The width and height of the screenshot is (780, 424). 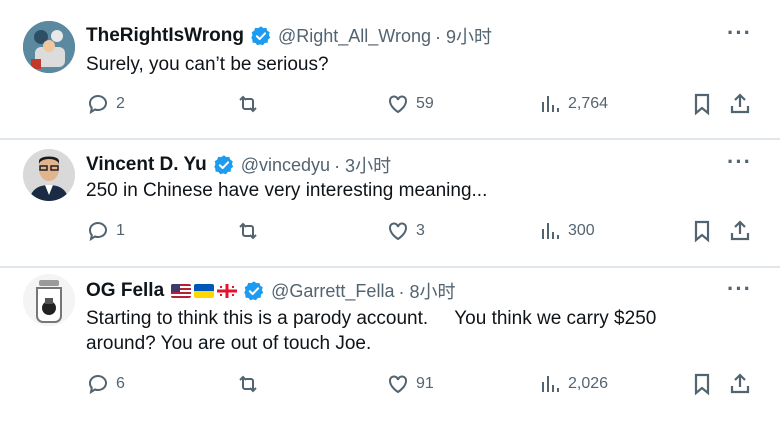 I want to click on tweet-header: OG Fella @Garrett_Fella · 8小时, so click(x=270, y=291).